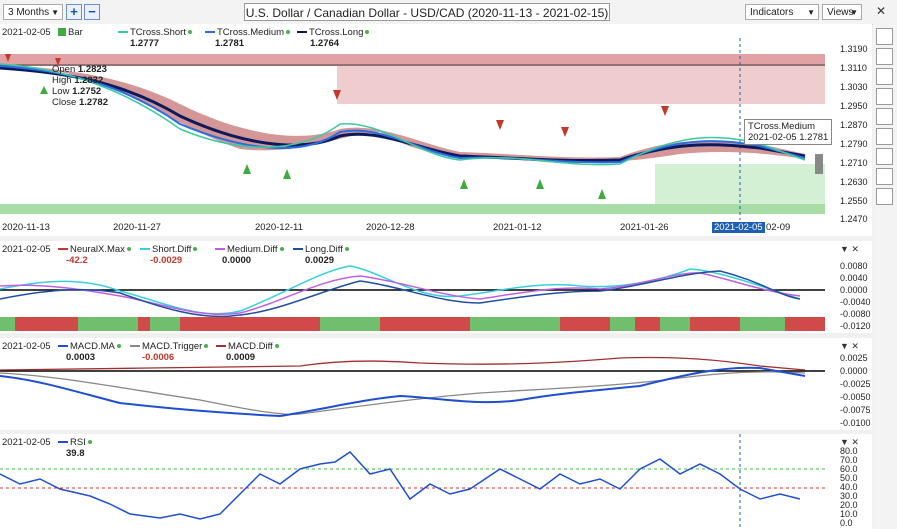 Image resolution: width=897 pixels, height=529 pixels. I want to click on crosshair-tooltip: TCross.Medium 2021-02-05 1.2781, so click(788, 132).